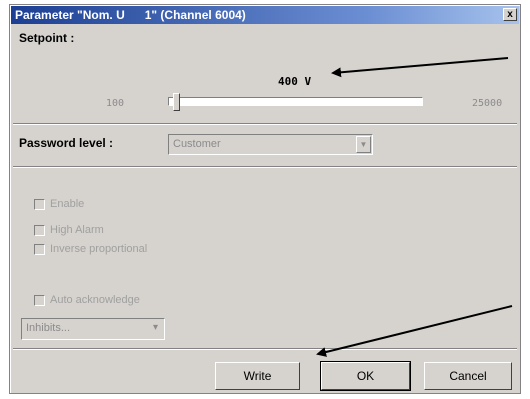  What do you see at coordinates (365, 376) in the screenshot?
I see `ok-button: OK` at bounding box center [365, 376].